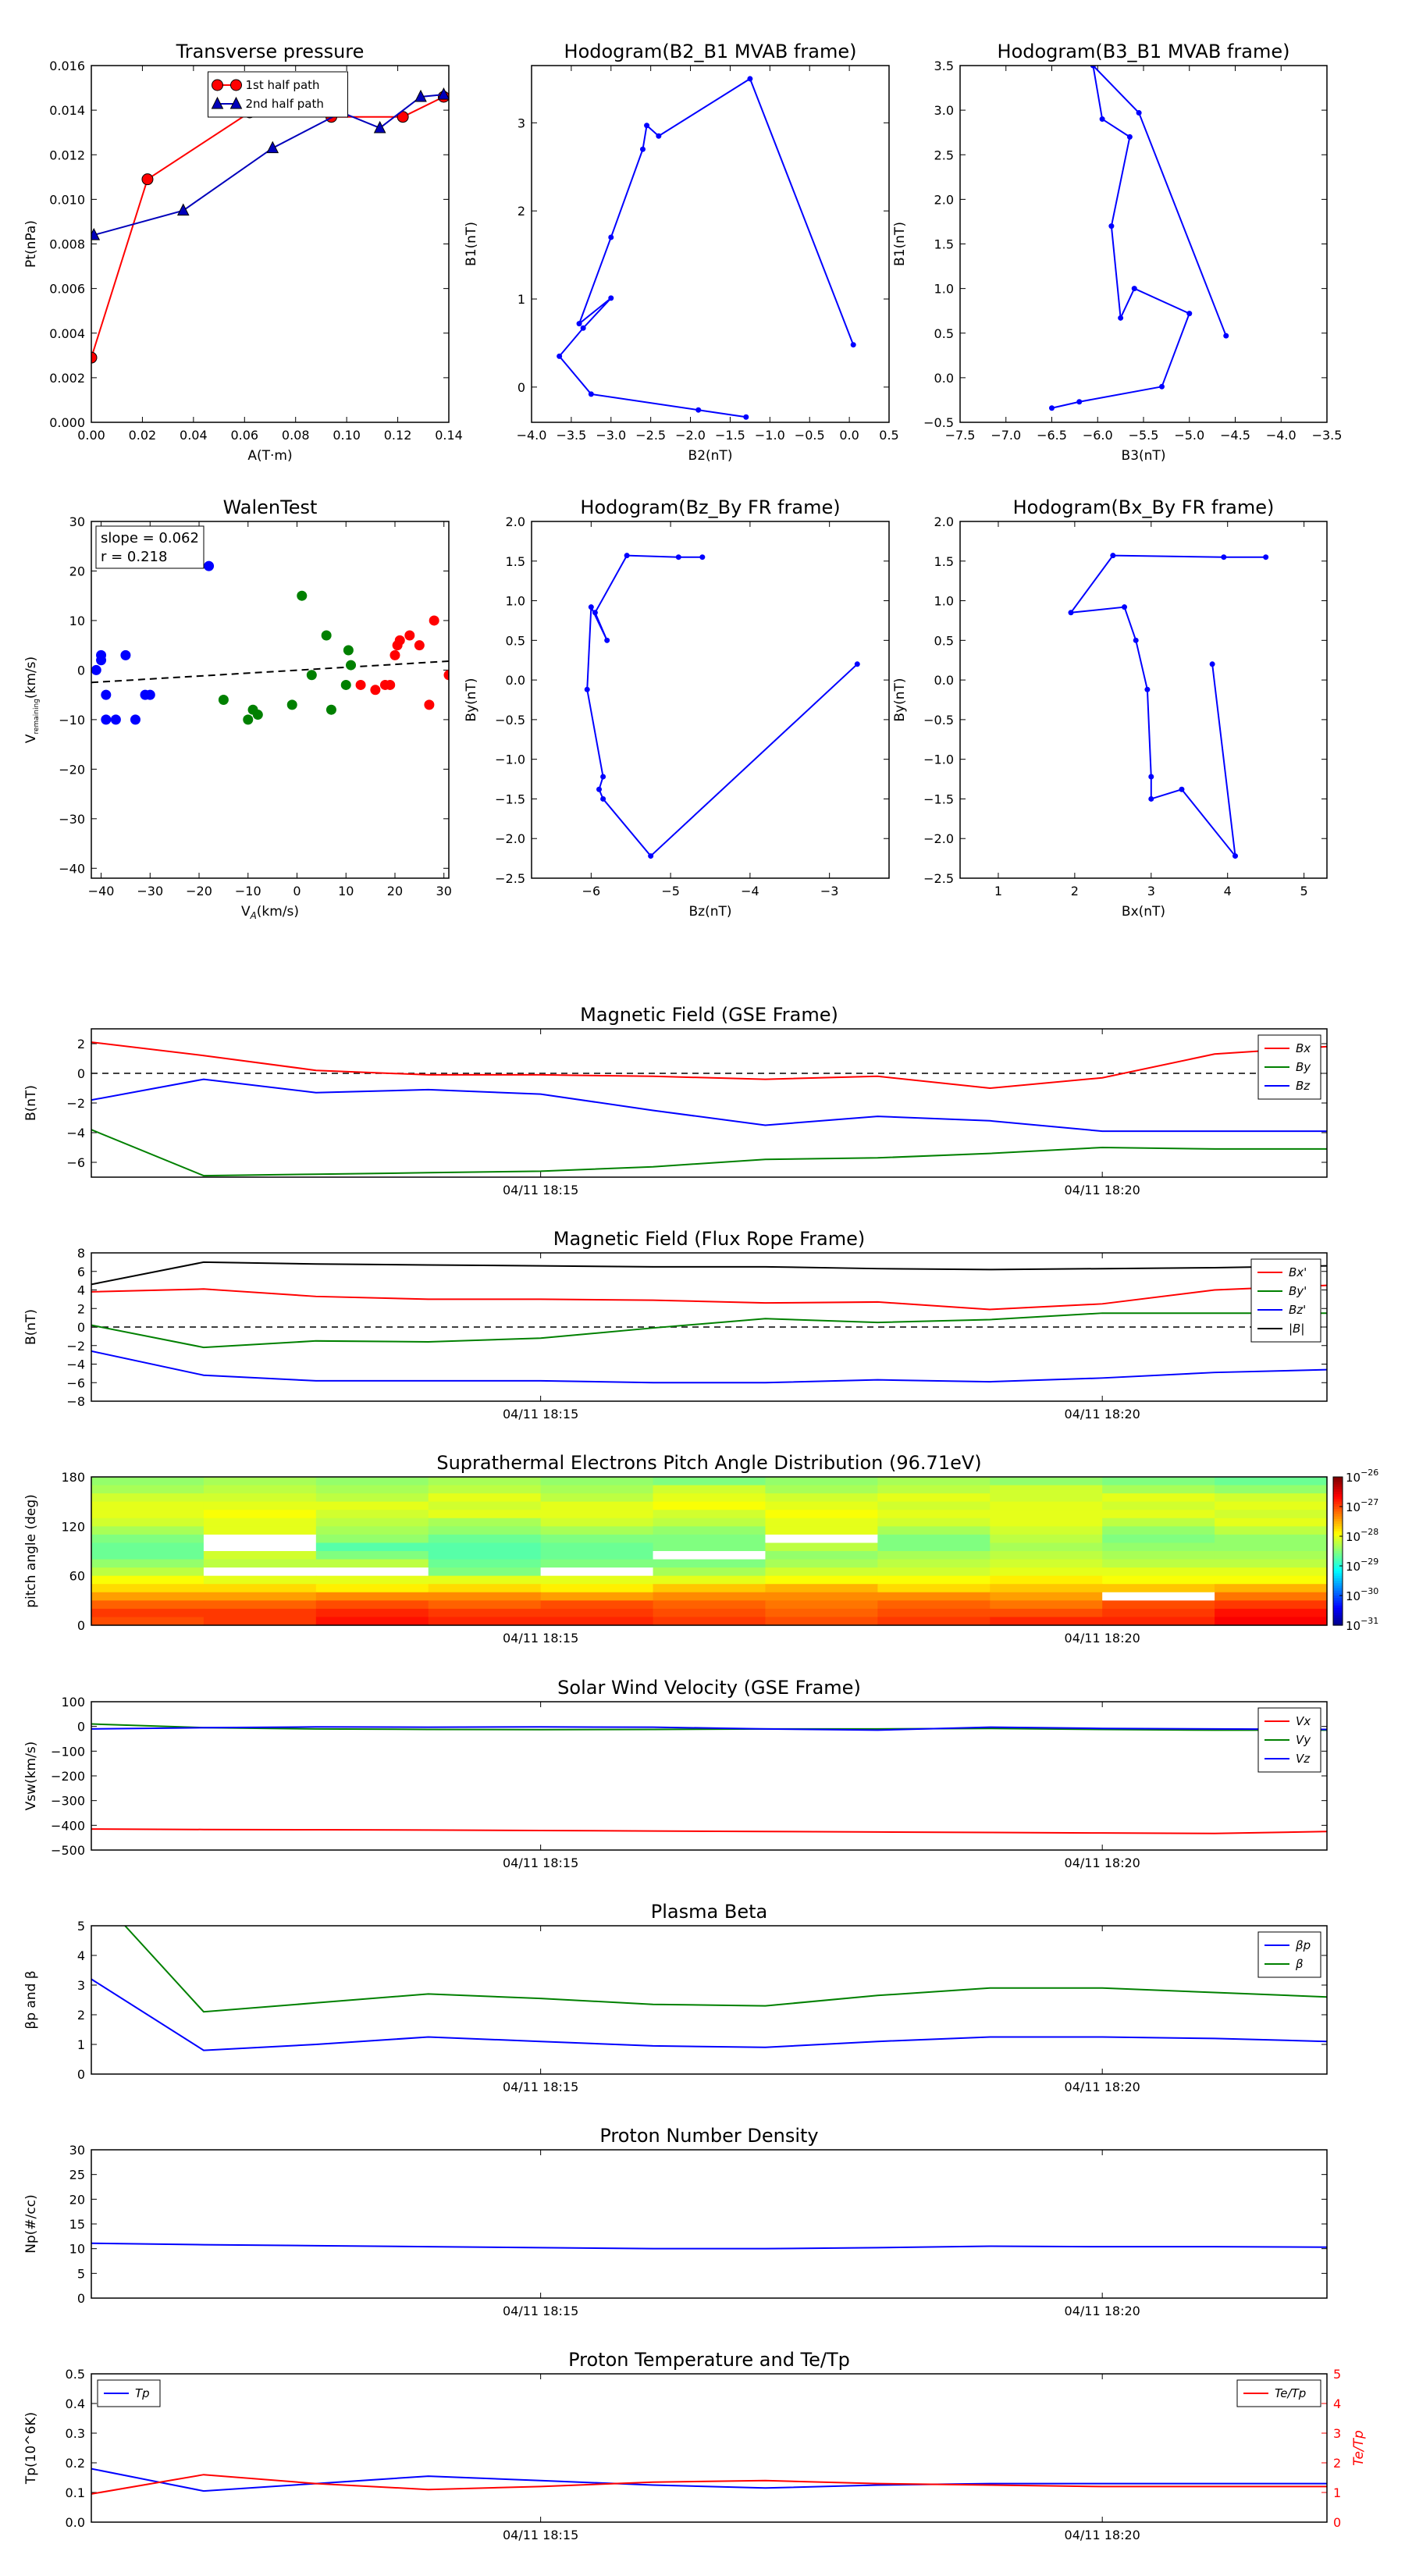 This screenshot has width=1405, height=2576. What do you see at coordinates (102, 891) in the screenshot?
I see `x-tick-label: −40` at bounding box center [102, 891].